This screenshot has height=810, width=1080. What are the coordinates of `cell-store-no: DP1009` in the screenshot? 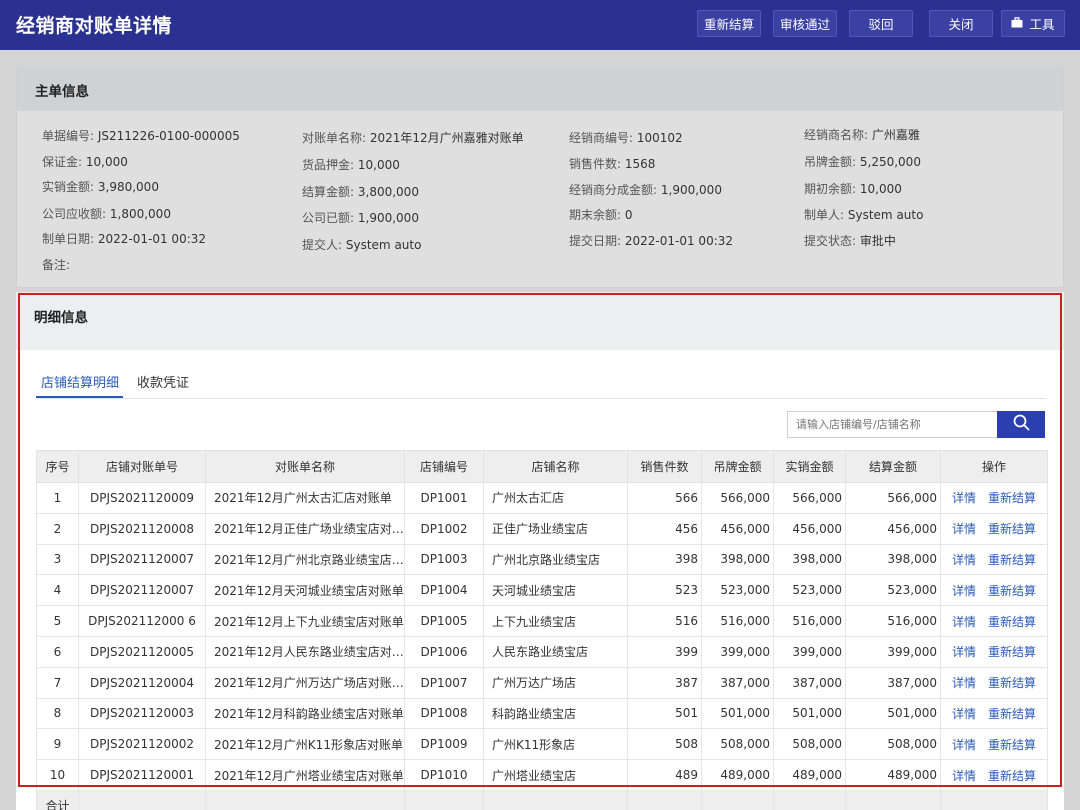 It's located at (444, 744).